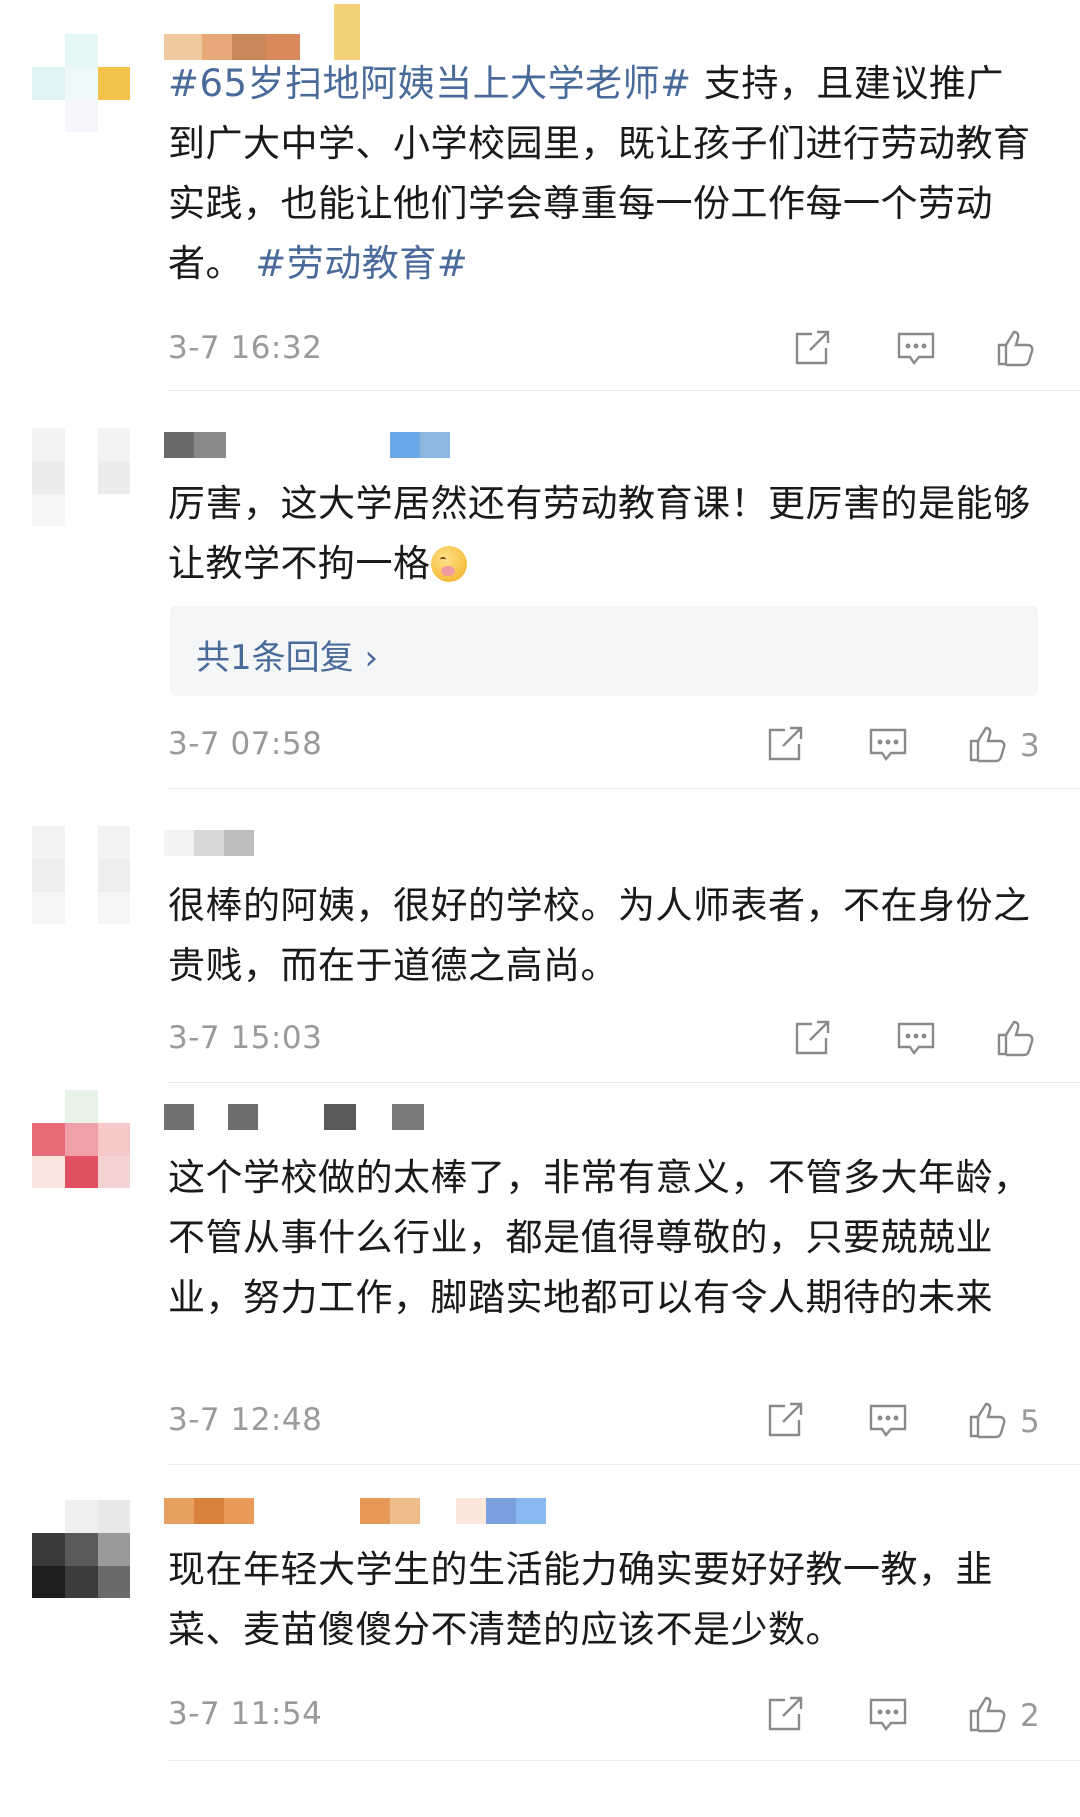  What do you see at coordinates (430, 83) in the screenshot?
I see `hashtag-link: #65岁扫地阿姨当上大学老师#` at bounding box center [430, 83].